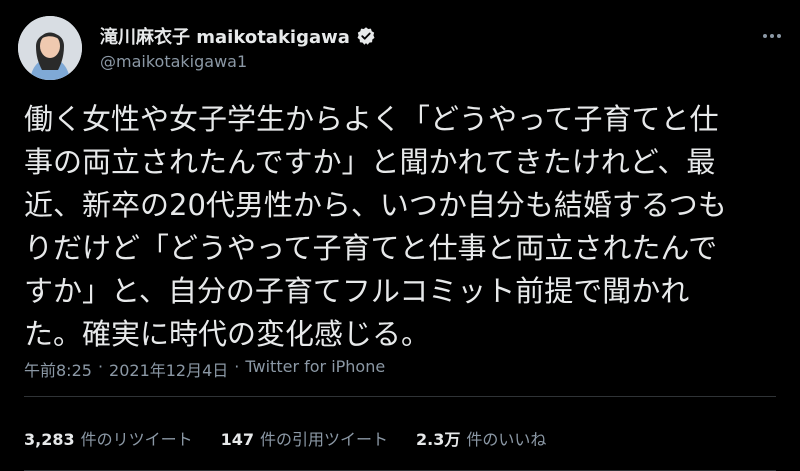 The width and height of the screenshot is (800, 471). What do you see at coordinates (225, 36) in the screenshot?
I see `display-name: 滝川麻衣子 maikotakigawa` at bounding box center [225, 36].